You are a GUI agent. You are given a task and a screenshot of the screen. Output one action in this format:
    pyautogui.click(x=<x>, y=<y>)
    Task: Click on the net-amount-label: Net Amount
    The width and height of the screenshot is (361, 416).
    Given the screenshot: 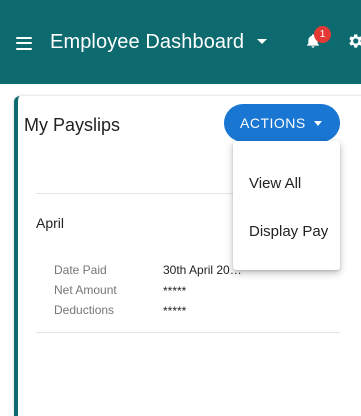 What is the action you would take?
    pyautogui.click(x=85, y=290)
    